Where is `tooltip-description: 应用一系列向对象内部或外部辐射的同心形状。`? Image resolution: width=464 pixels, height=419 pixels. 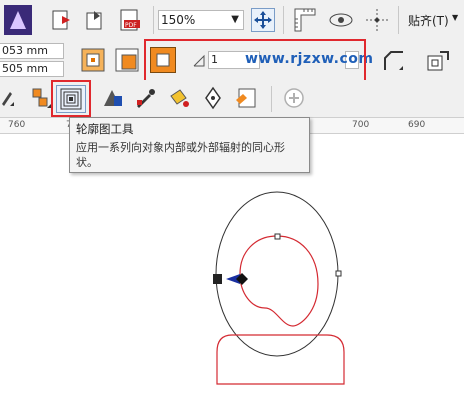
tooltip-description: 应用一系列向对象内部或外部辐射的同心形状。 is located at coordinates (180, 155).